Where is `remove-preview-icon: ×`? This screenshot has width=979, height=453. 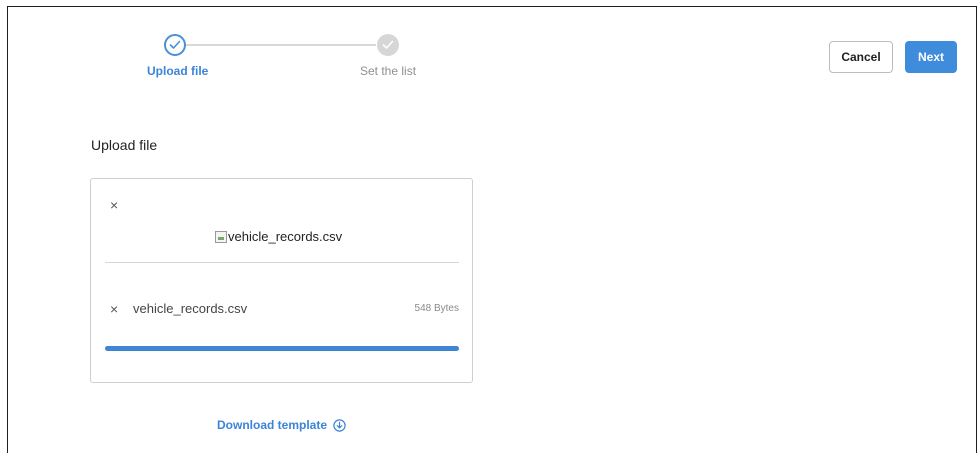 remove-preview-icon: × is located at coordinates (114, 205).